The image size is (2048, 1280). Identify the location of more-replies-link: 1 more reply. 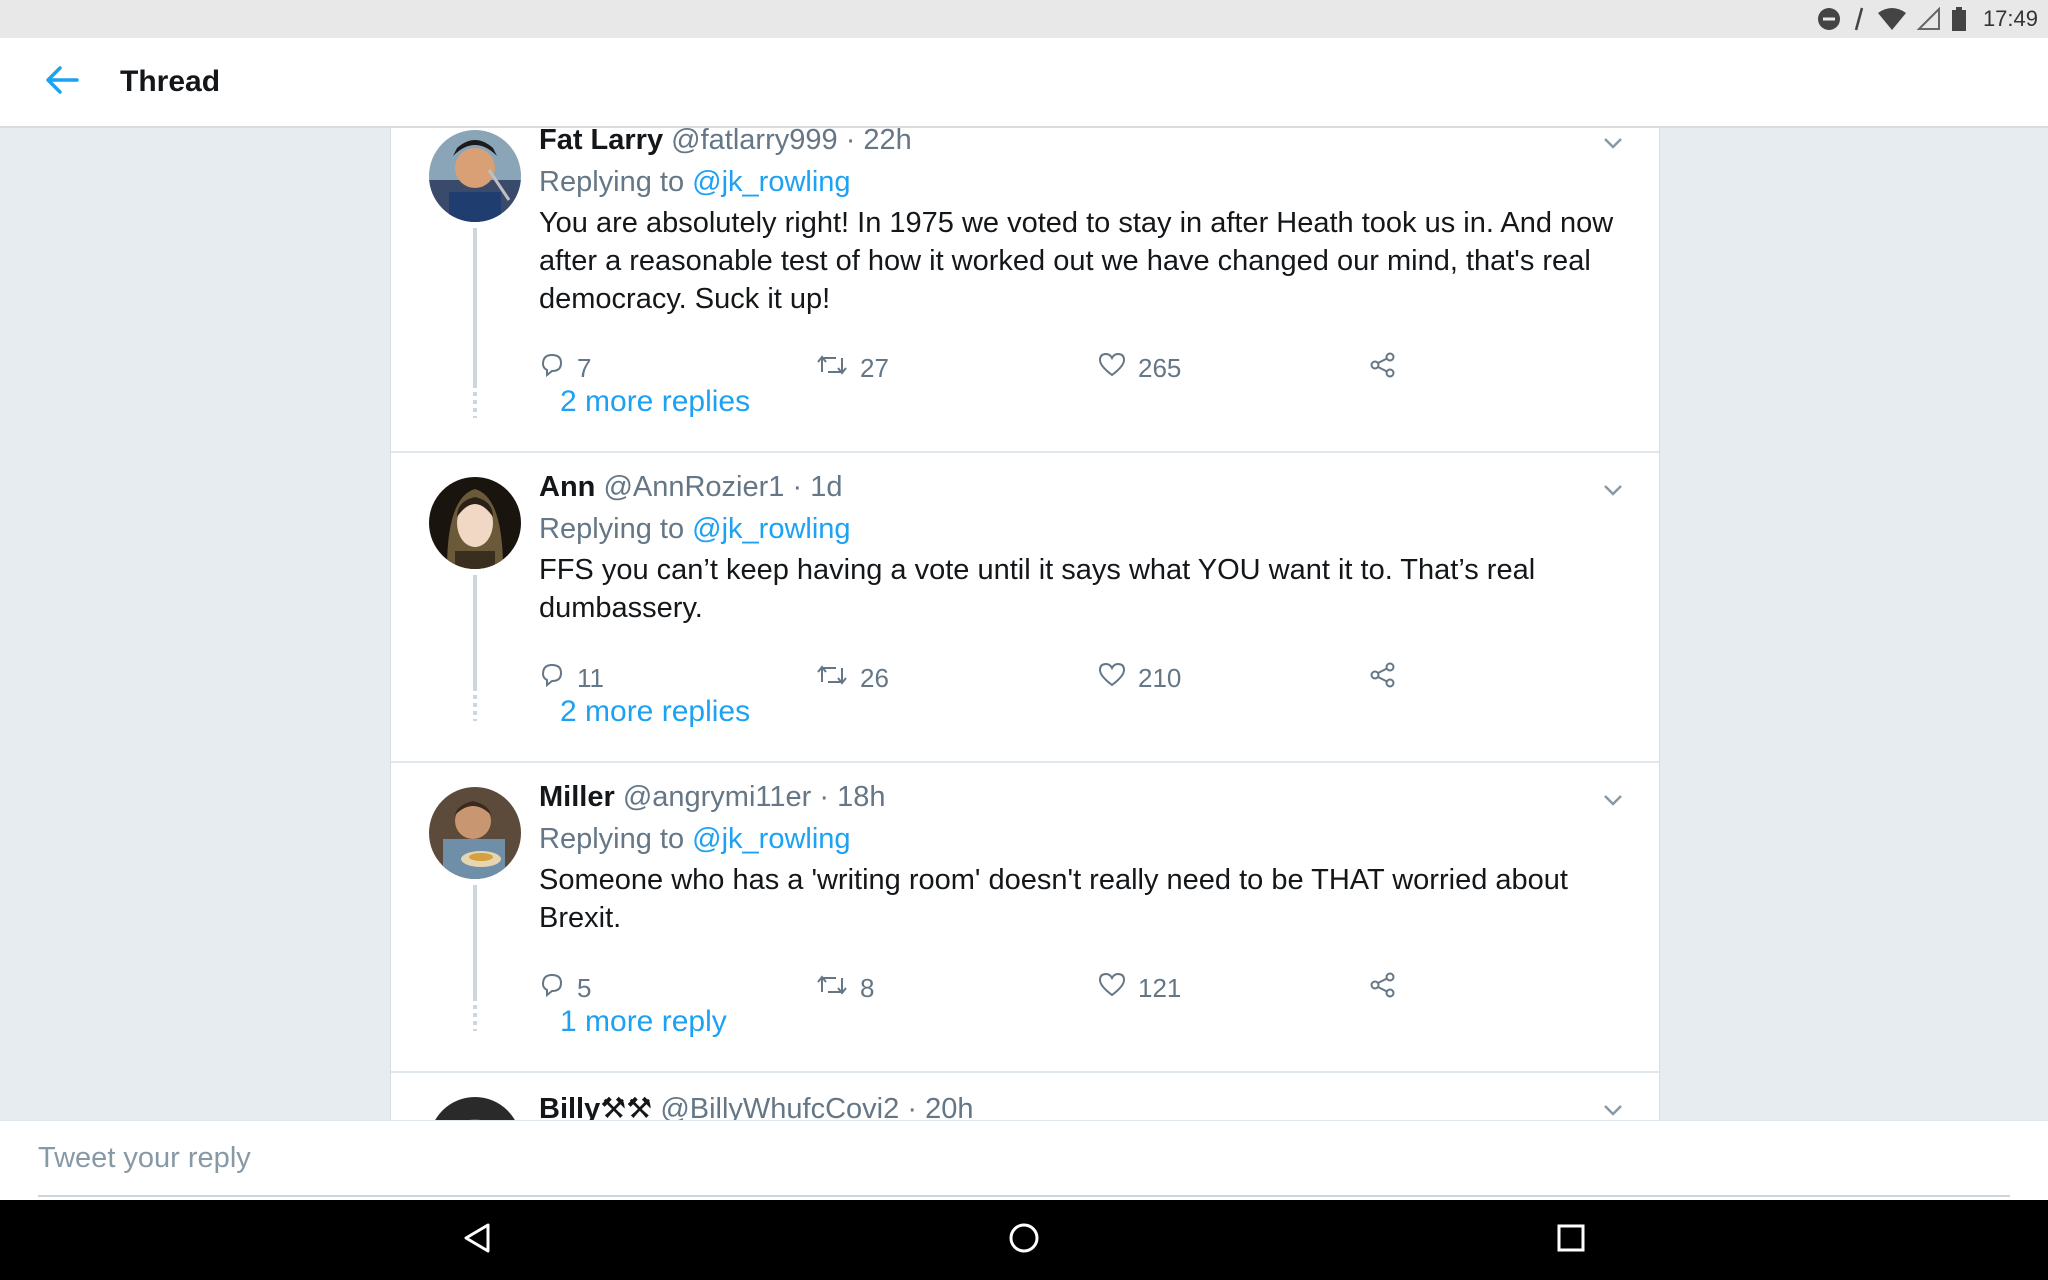
(643, 1022).